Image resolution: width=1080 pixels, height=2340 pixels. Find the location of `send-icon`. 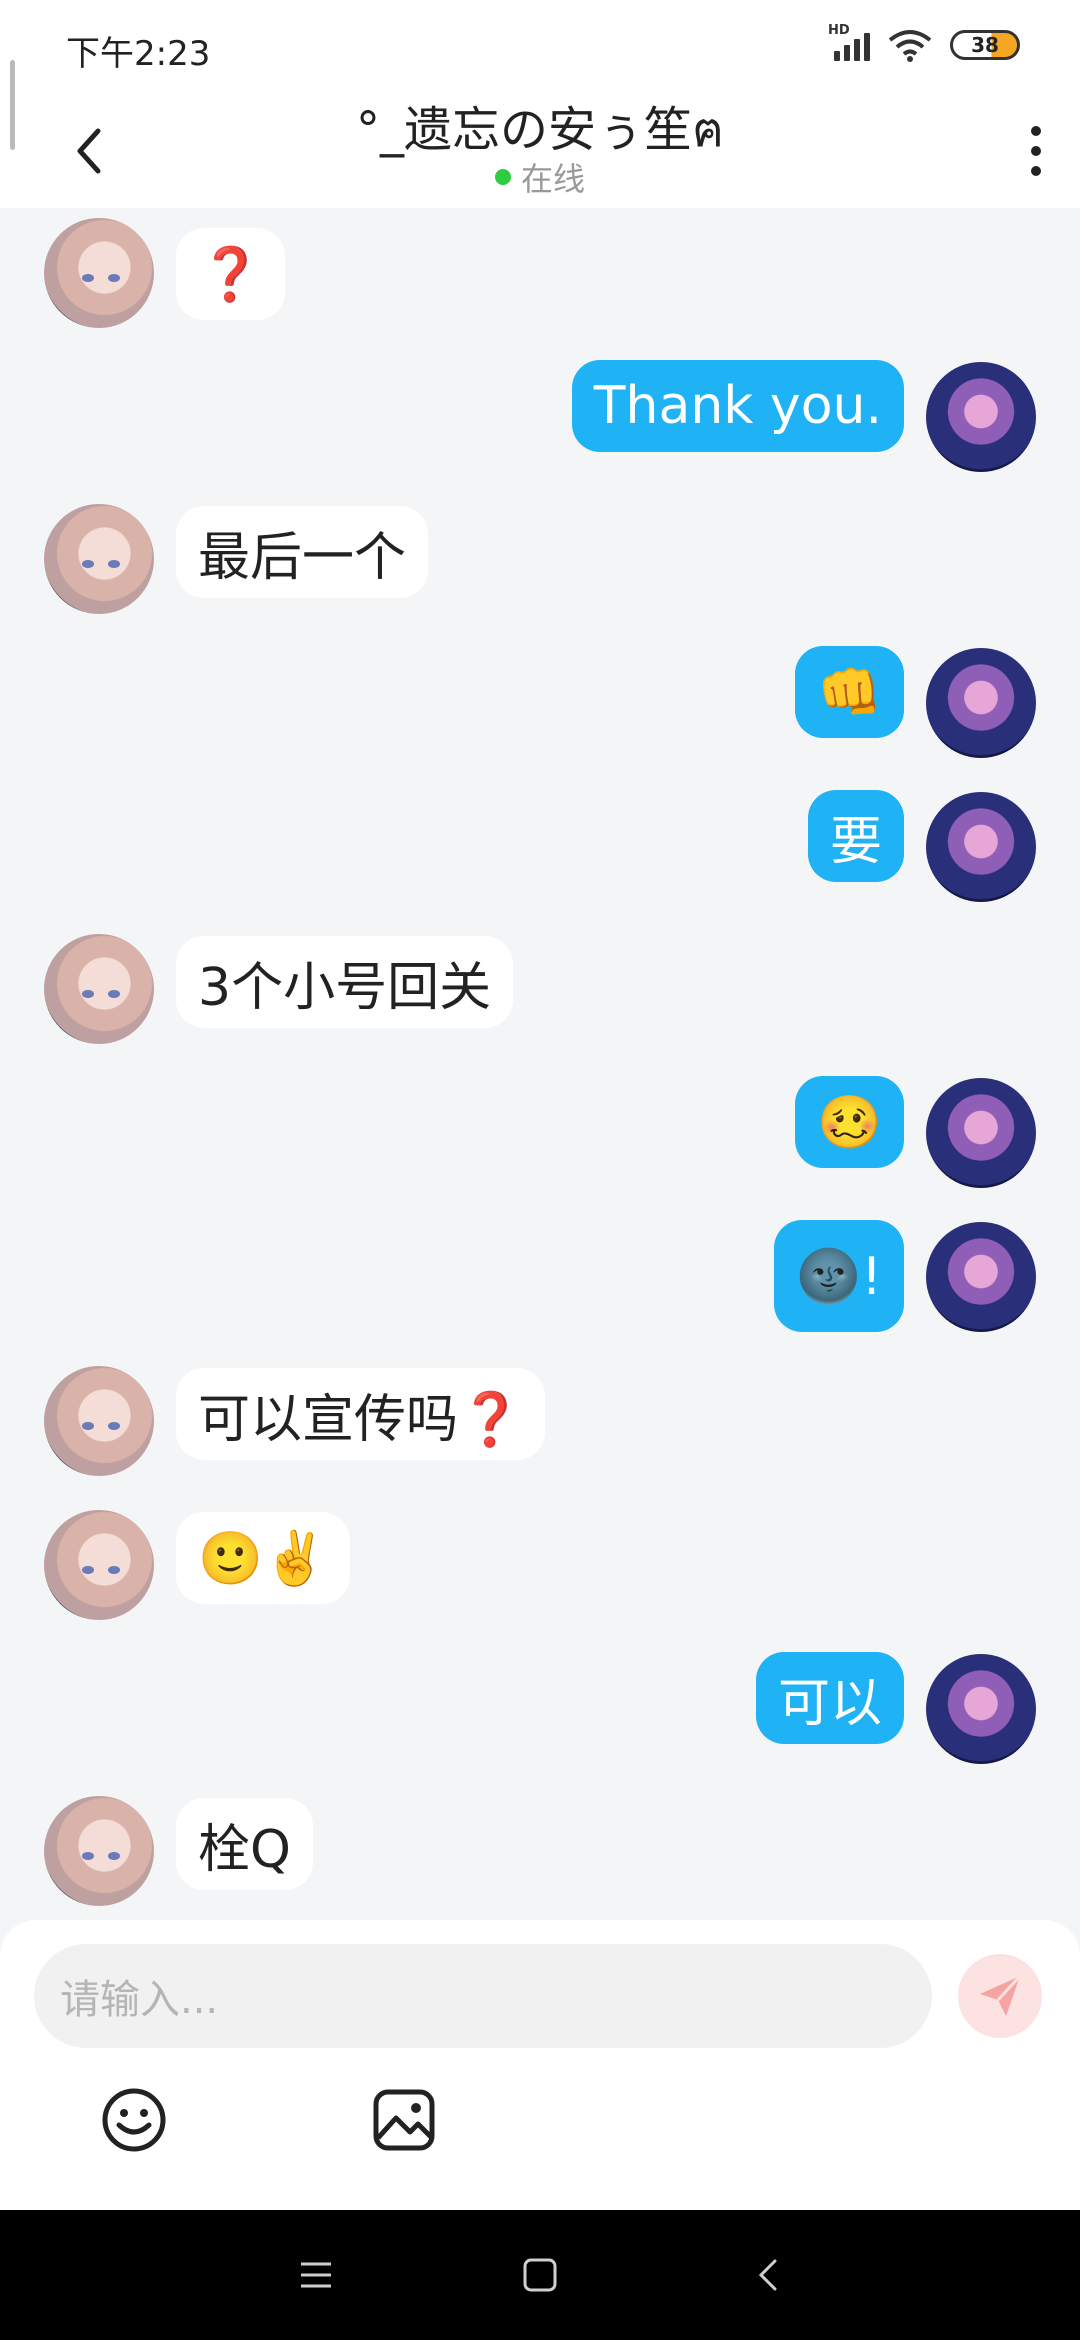

send-icon is located at coordinates (1001, 1995).